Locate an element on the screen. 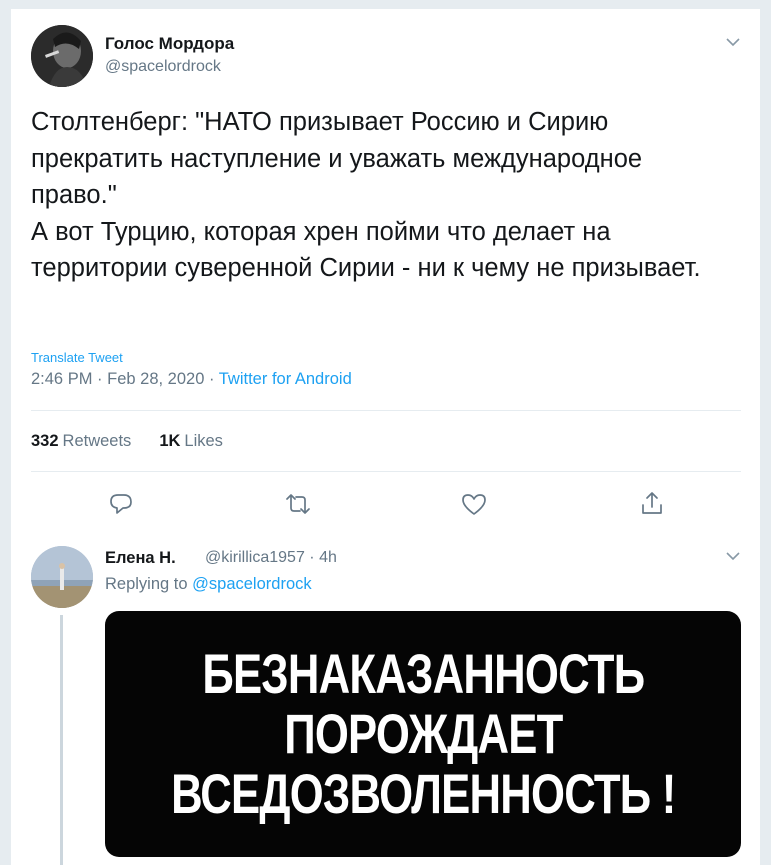  share-icon is located at coordinates (652, 504).